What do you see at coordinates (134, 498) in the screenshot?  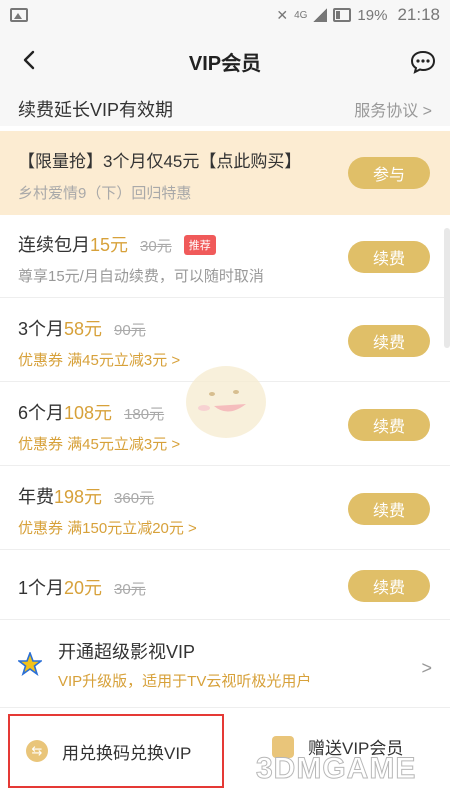 I see `plan-original-price: 360元` at bounding box center [134, 498].